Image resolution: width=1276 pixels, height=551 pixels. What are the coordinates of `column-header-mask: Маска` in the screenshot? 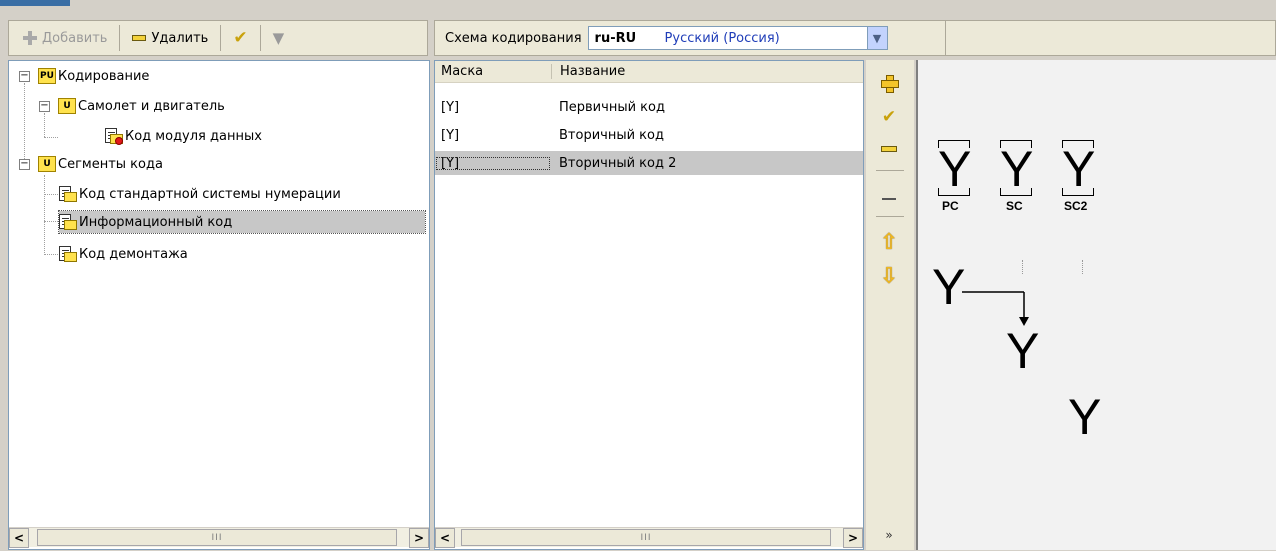 It's located at (493, 71).